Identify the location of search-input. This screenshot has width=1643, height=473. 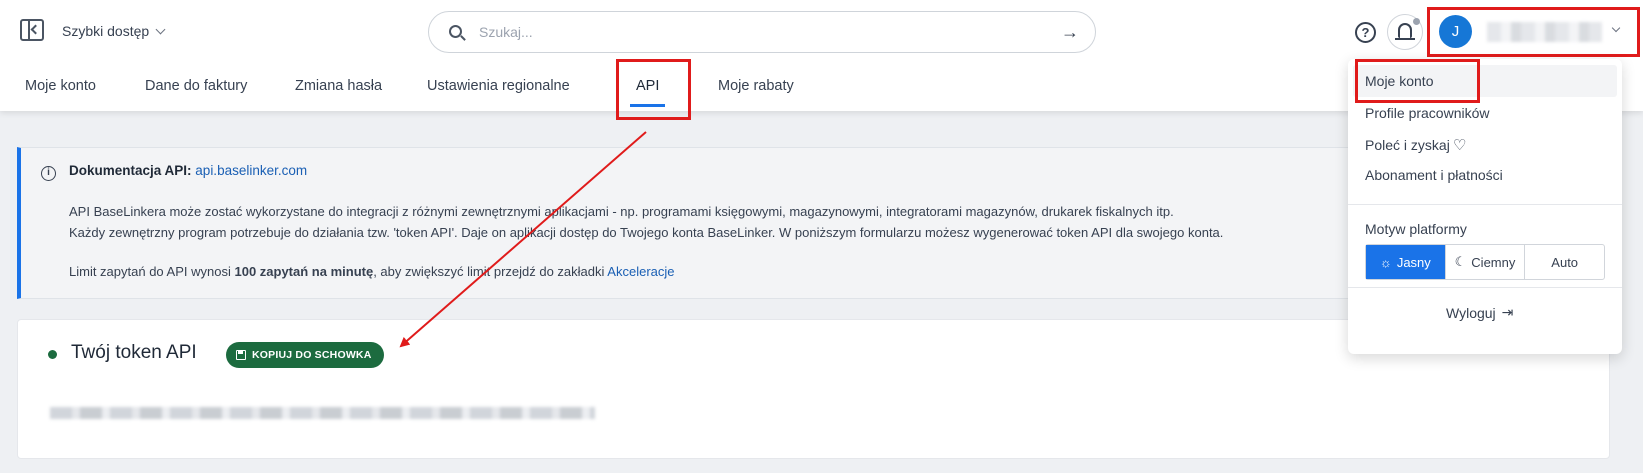
(759, 32).